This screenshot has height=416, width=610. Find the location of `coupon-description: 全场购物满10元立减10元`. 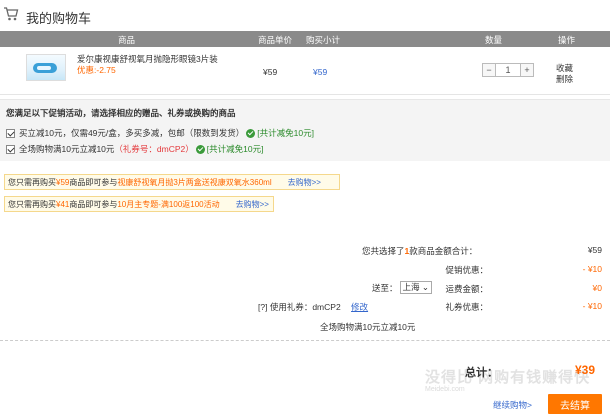

coupon-description: 全场购物满10元立减10元 is located at coordinates (368, 327).